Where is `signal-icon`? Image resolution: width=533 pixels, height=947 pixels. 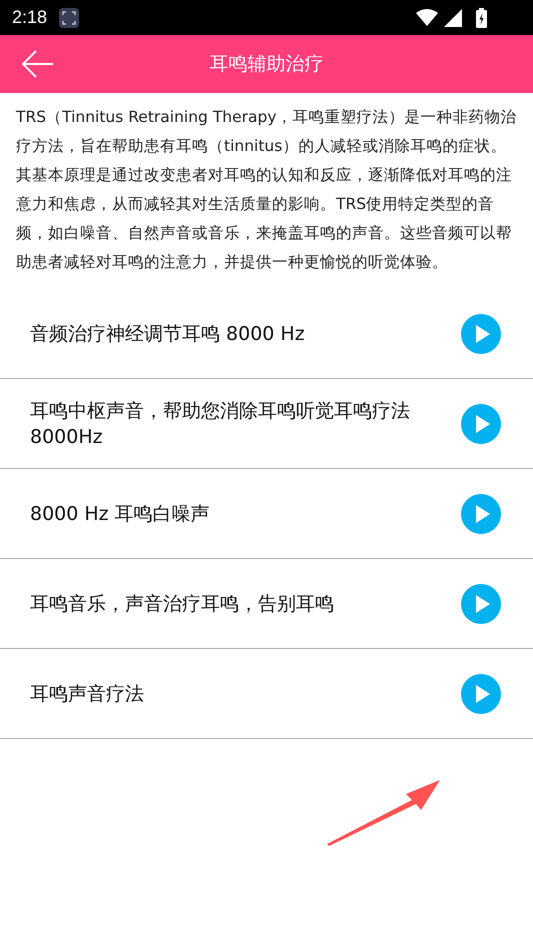
signal-icon is located at coordinates (453, 17).